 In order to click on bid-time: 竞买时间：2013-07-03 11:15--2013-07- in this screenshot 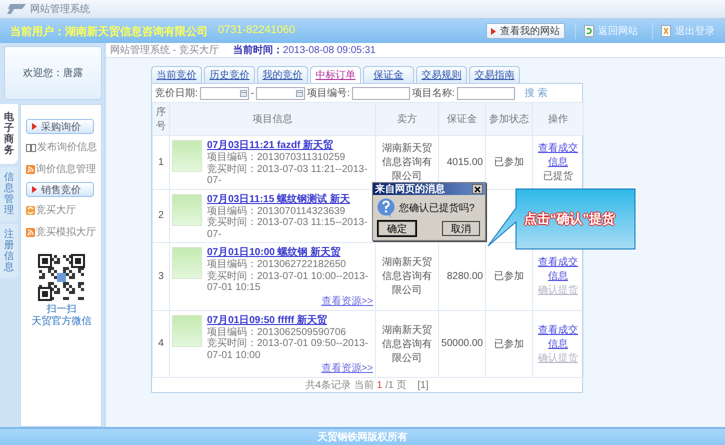, I will do `click(287, 228)`.